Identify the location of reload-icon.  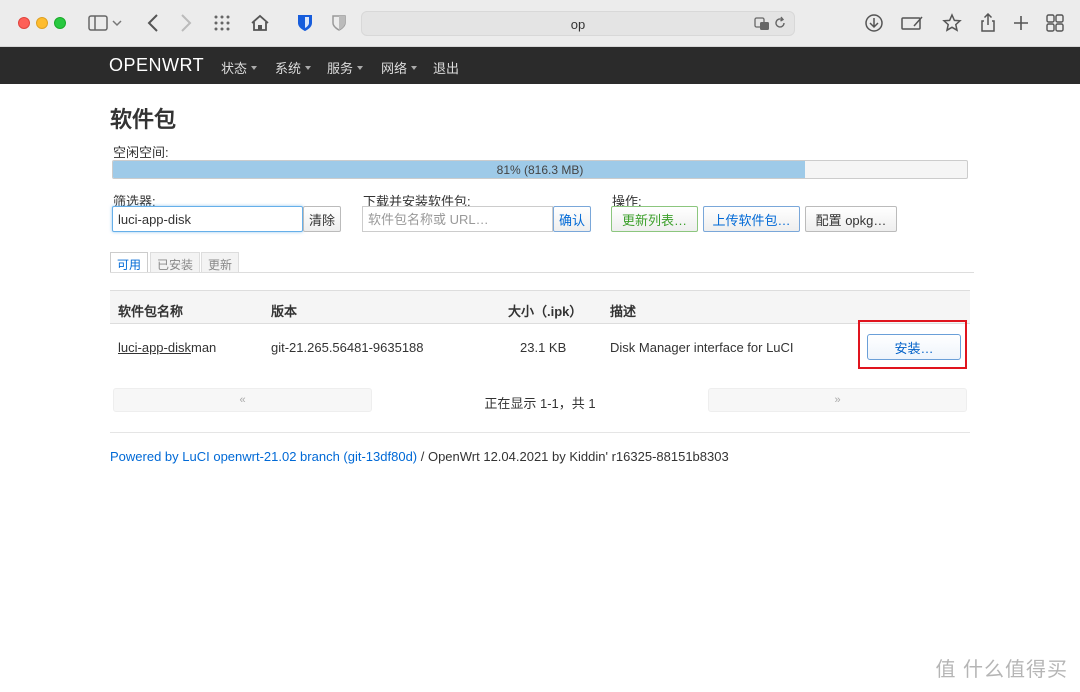
(780, 23).